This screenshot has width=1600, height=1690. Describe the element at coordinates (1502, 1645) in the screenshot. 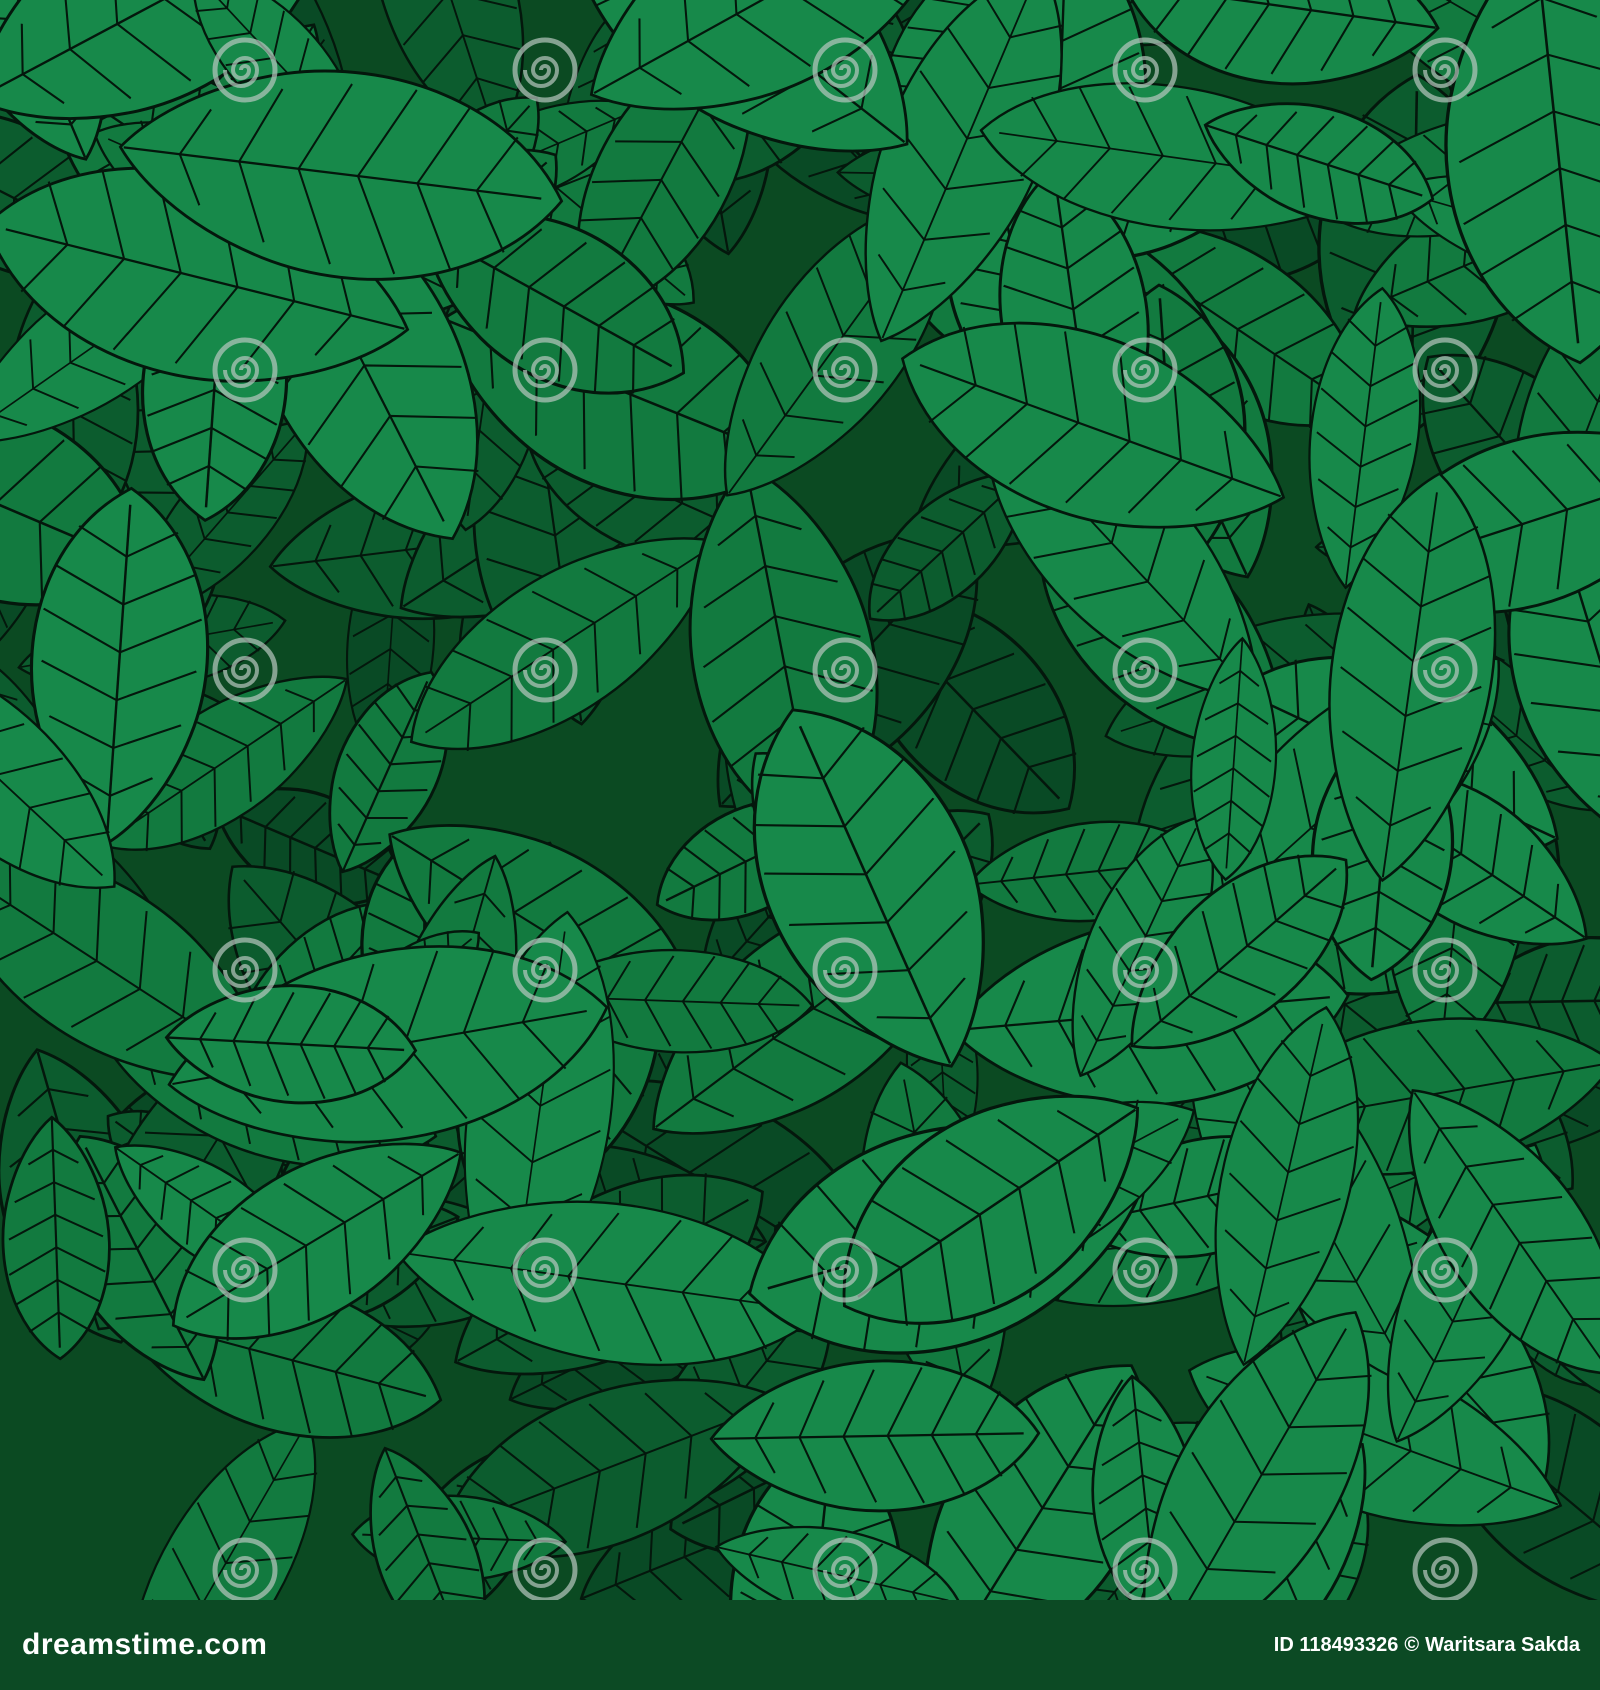

I see `author-name: Waritsara Sakda` at that location.